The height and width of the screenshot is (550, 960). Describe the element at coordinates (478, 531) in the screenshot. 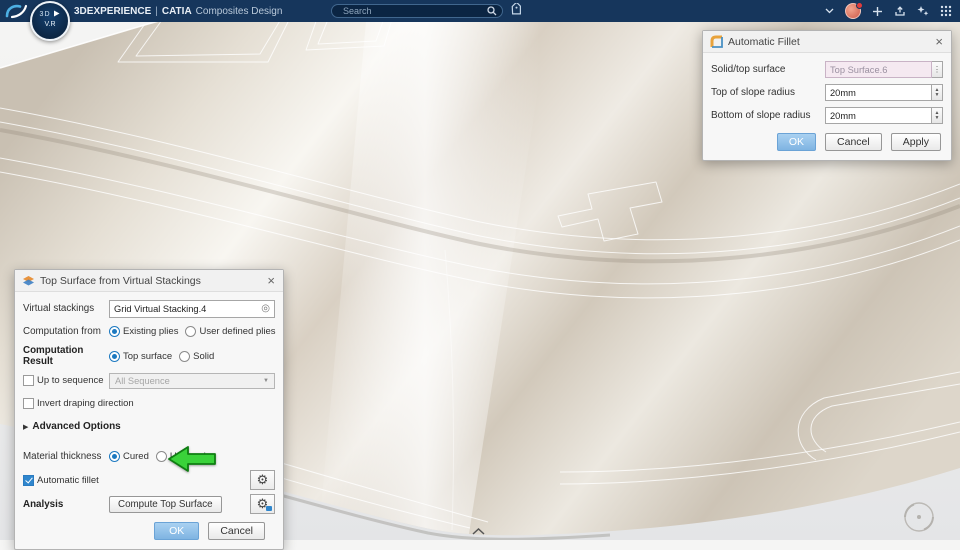

I see `bottom-panel-expander` at that location.